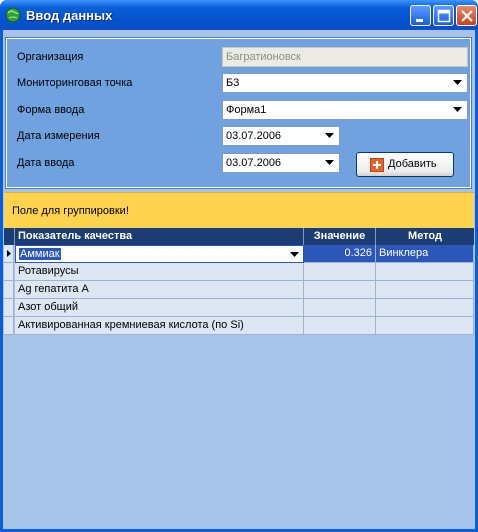 Image resolution: width=478 pixels, height=532 pixels. I want to click on minimize-icon, so click(419, 20).